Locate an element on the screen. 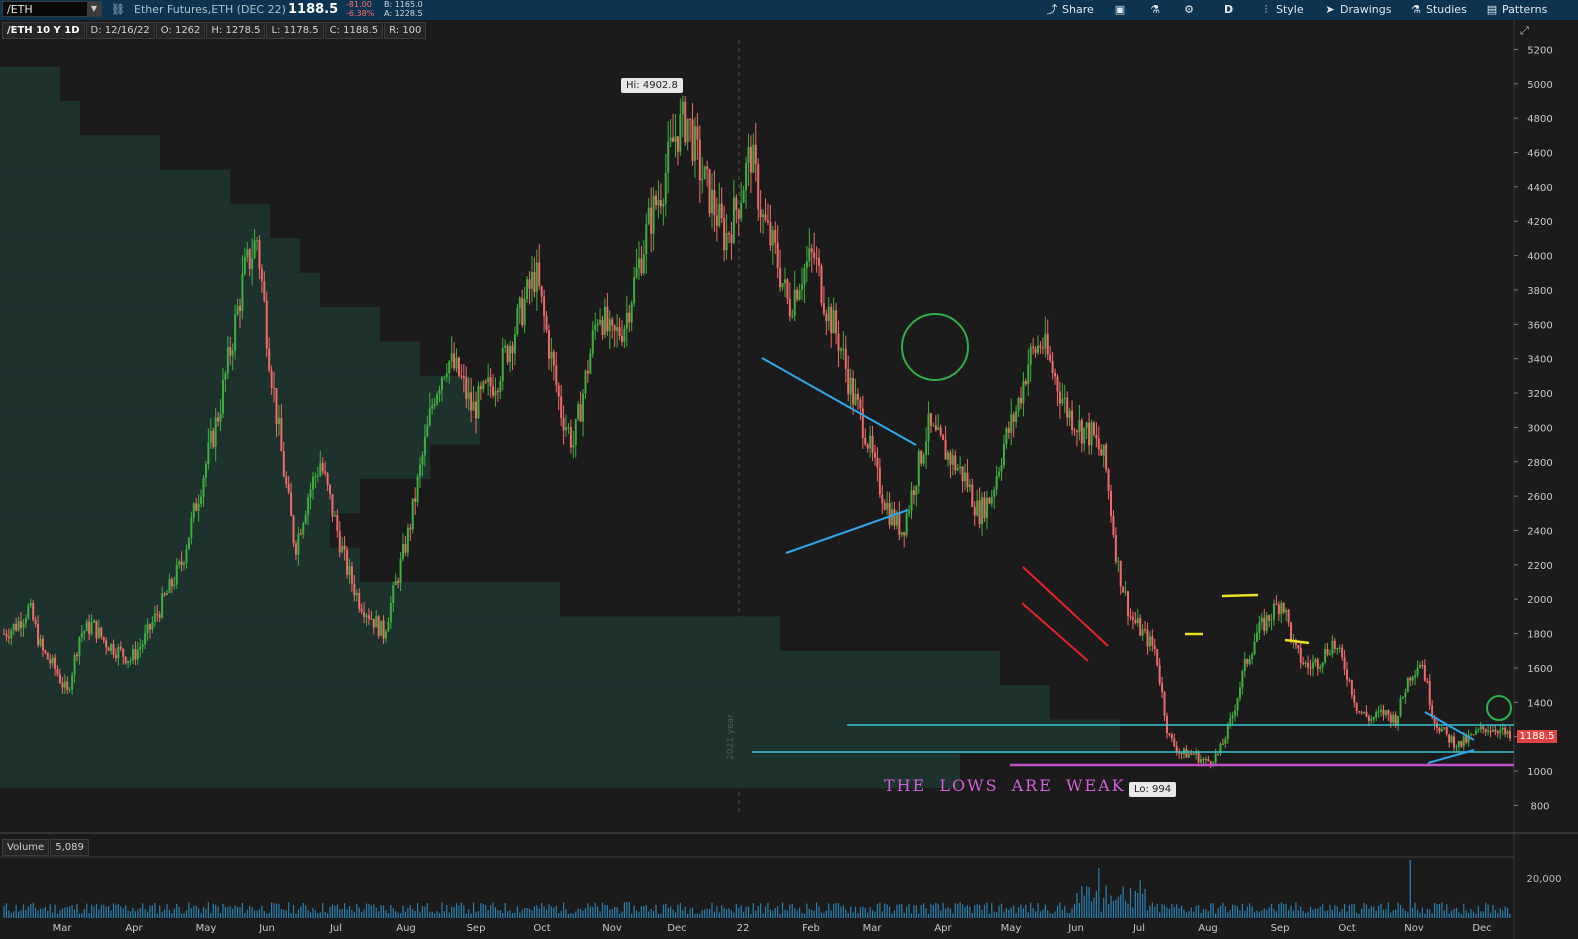  style-button: ⫶ Style is located at coordinates (1282, 10).